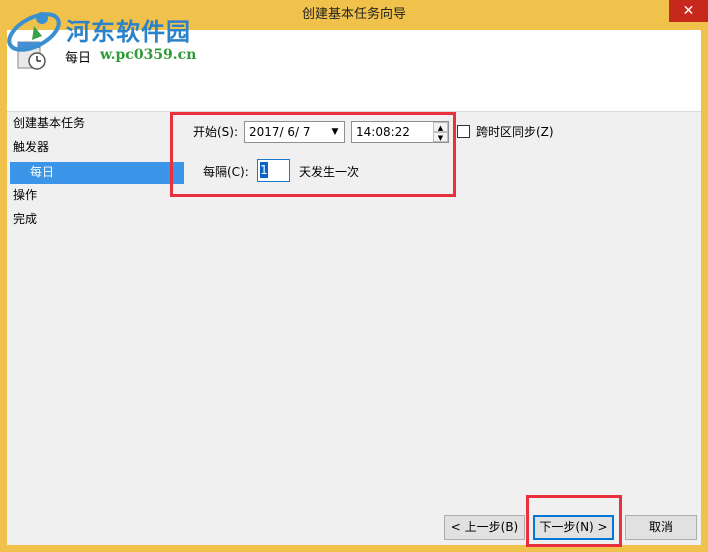 This screenshot has width=708, height=552. Describe the element at coordinates (25, 219) in the screenshot. I see `nav-item-finish: 完成` at that location.